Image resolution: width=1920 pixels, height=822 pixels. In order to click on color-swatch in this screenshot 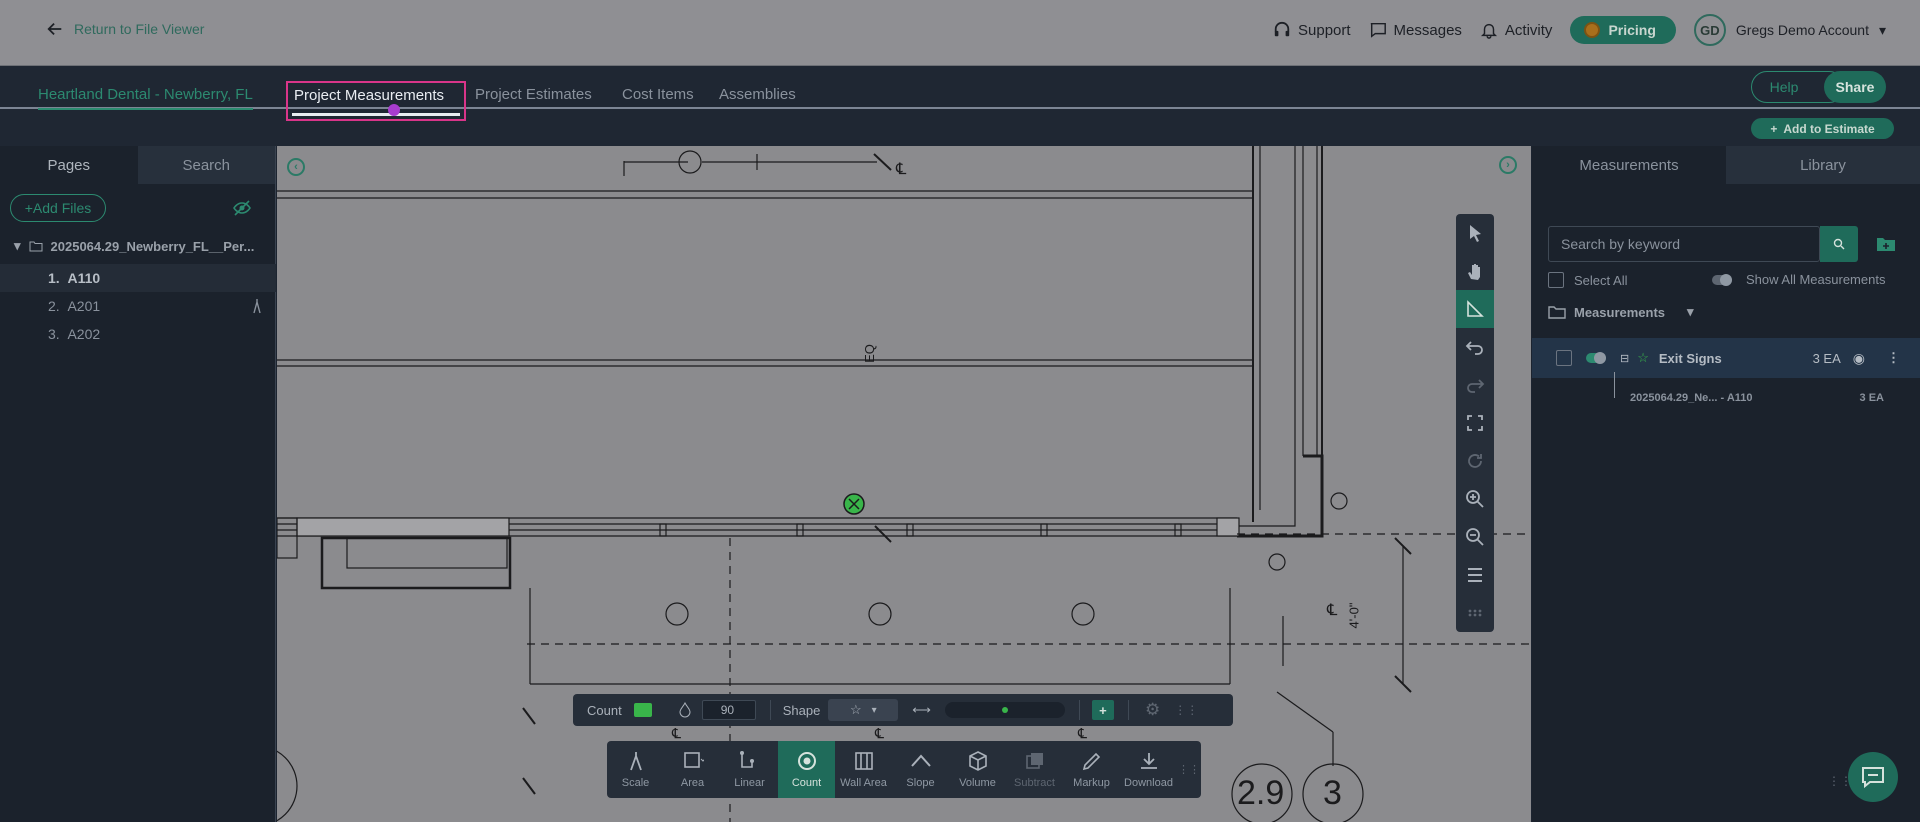, I will do `click(642, 710)`.